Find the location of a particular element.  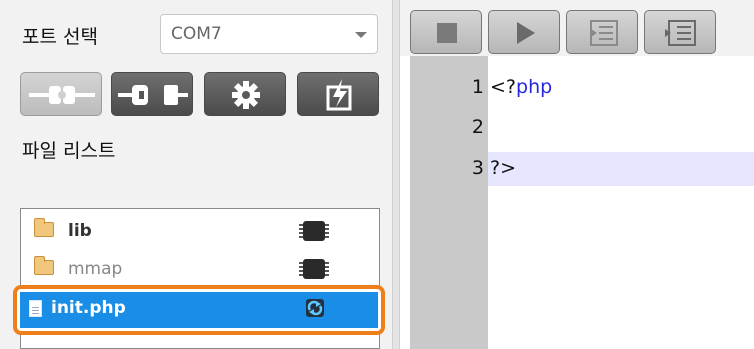

run-button is located at coordinates (524, 32).